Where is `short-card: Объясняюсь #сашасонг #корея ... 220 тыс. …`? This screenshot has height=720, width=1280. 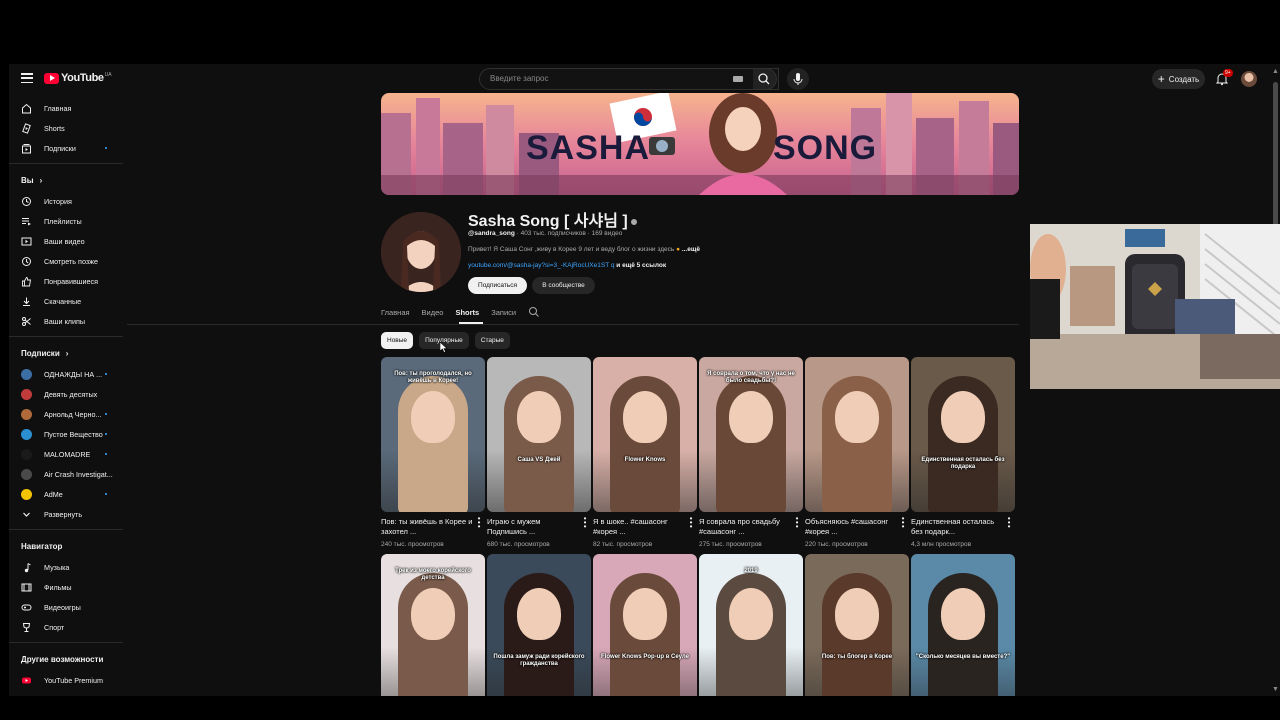
short-card: Объясняюсь #сашасонг #корея ... 220 тыс. … is located at coordinates (857, 452).